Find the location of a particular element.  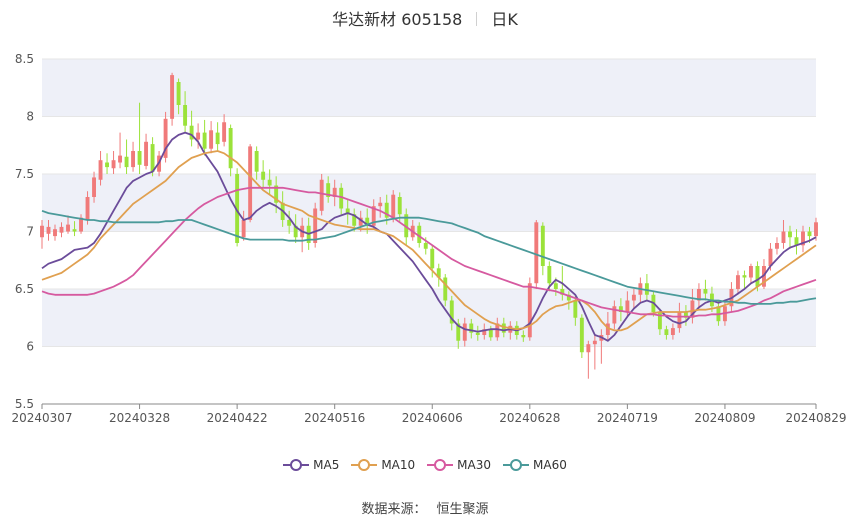

y-tick-label: 6.5 is located at coordinates (24, 289).